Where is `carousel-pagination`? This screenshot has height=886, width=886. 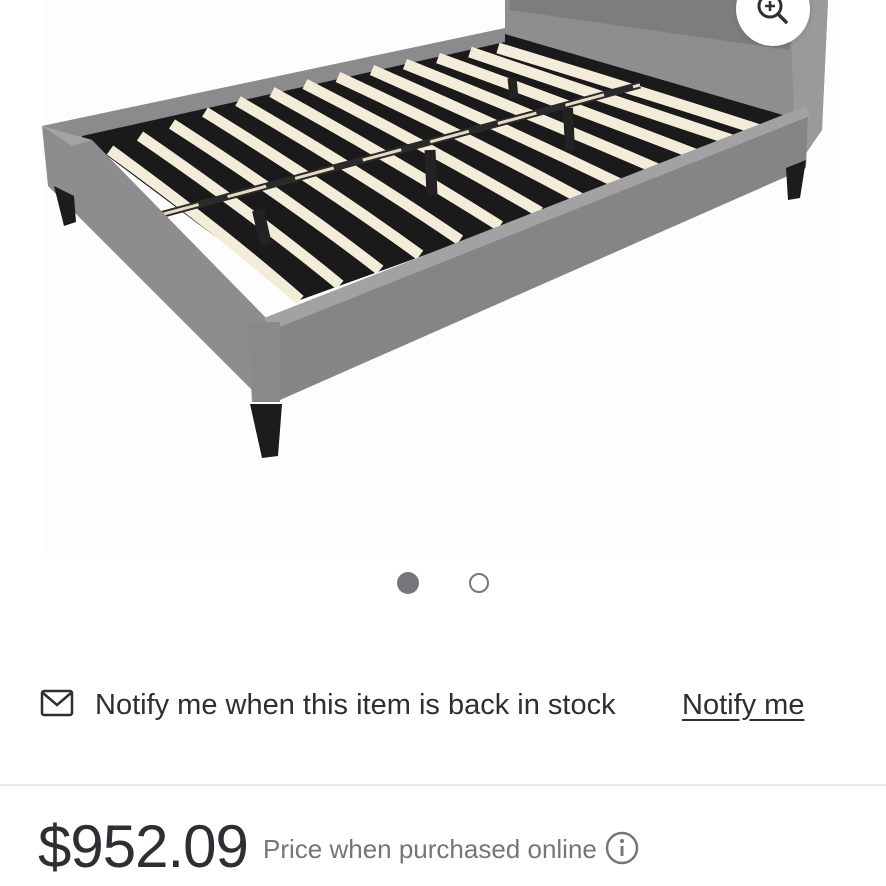
carousel-pagination is located at coordinates (443, 583).